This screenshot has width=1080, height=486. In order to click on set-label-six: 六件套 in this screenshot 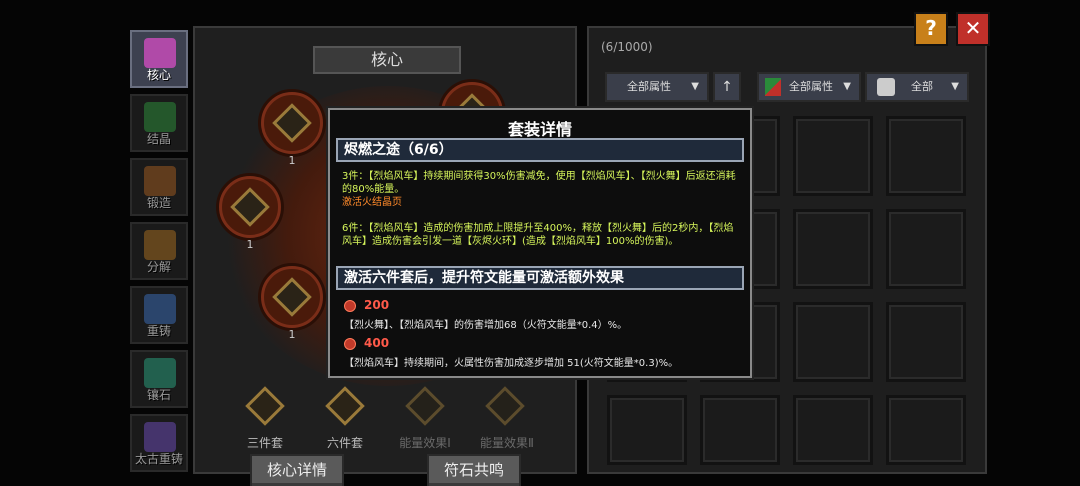, I will do `click(344, 443)`.